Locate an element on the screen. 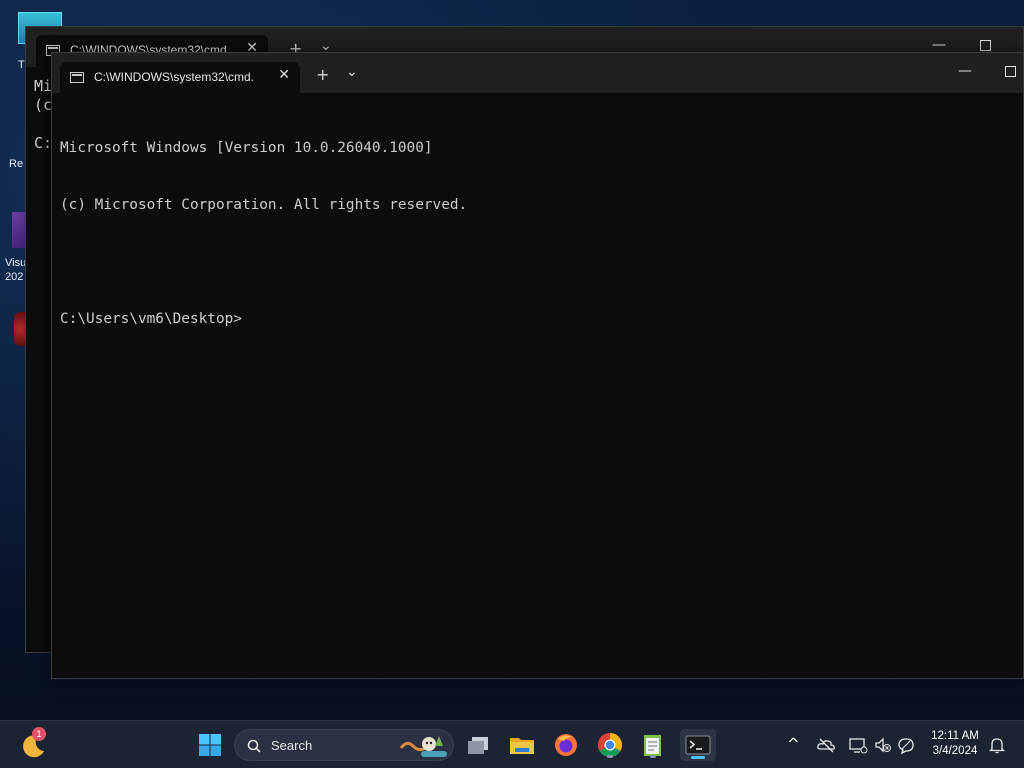 The height and width of the screenshot is (768, 1024). notepad-button is located at coordinates (653, 745).